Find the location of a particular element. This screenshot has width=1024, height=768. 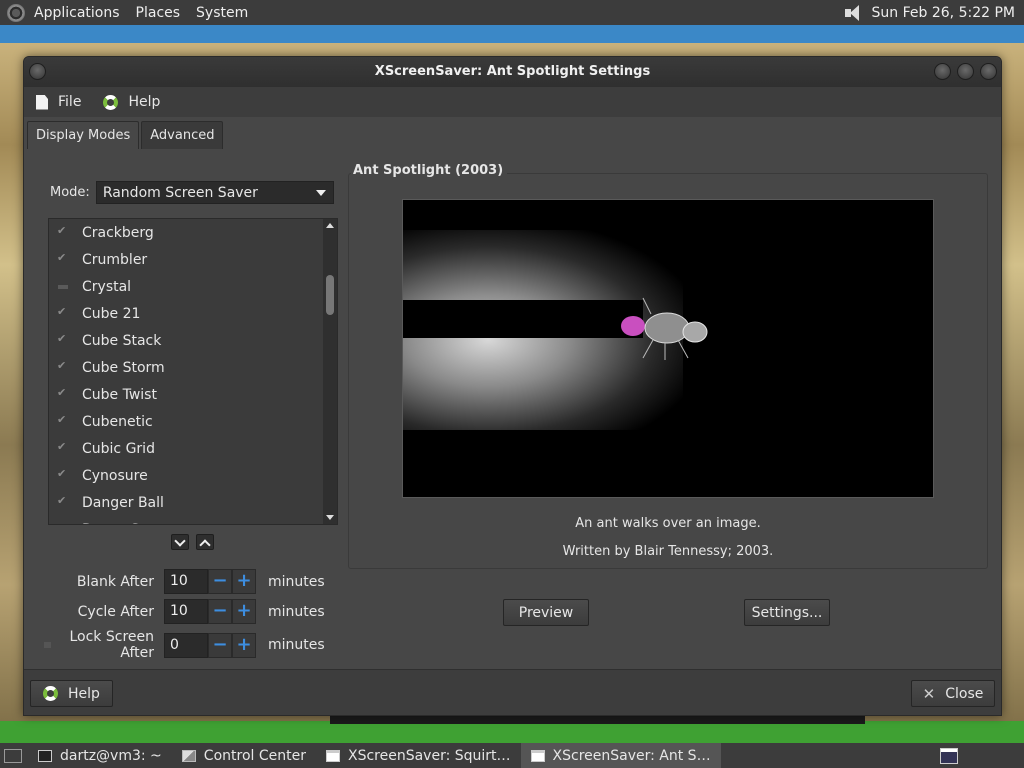

list-item: Cube Storm is located at coordinates (193, 367).